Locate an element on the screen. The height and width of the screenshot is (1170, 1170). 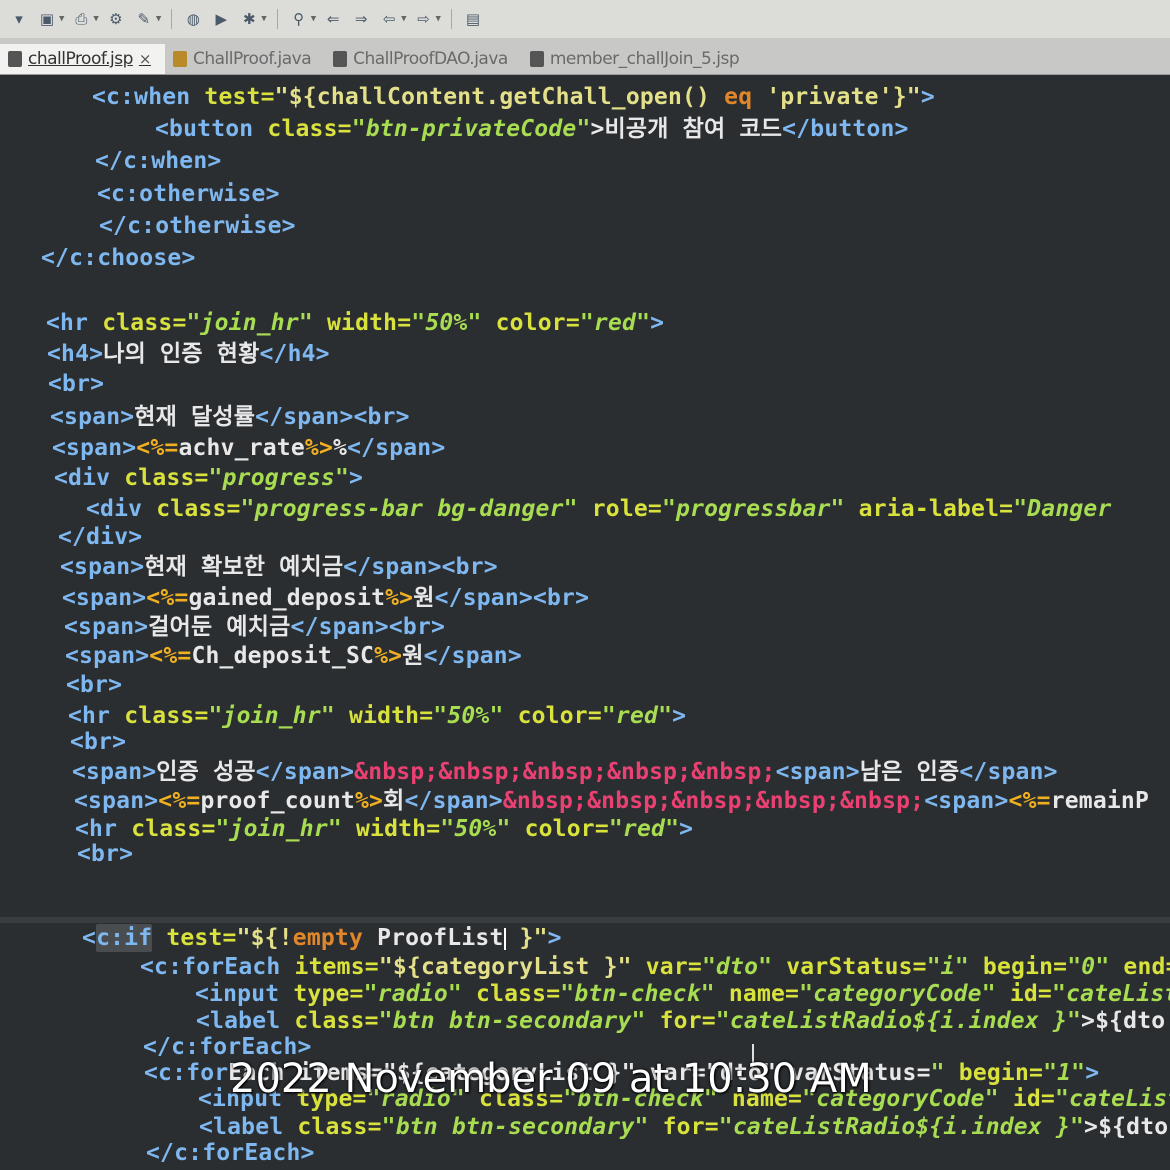
settings-icon: ⚙ is located at coordinates (116, 19).